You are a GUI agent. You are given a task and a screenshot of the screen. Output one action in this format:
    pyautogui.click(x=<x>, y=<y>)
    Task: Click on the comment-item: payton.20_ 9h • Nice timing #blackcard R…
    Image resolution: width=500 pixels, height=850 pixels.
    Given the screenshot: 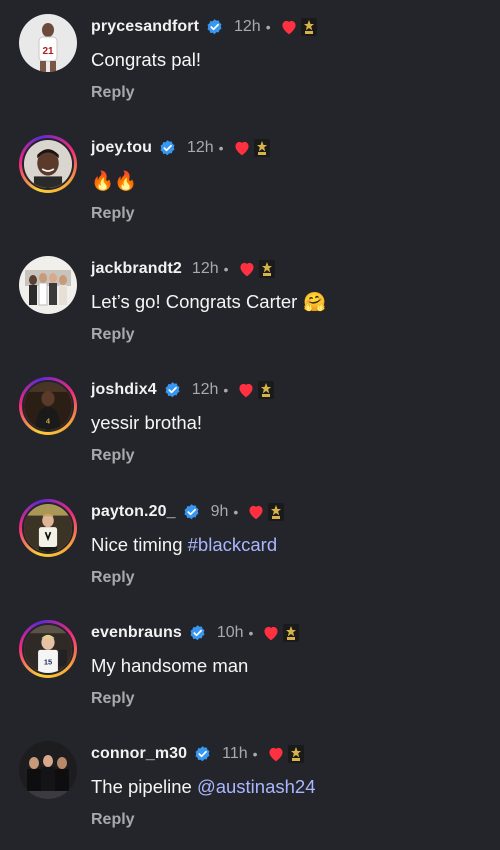 What is the action you would take?
    pyautogui.click(x=250, y=545)
    